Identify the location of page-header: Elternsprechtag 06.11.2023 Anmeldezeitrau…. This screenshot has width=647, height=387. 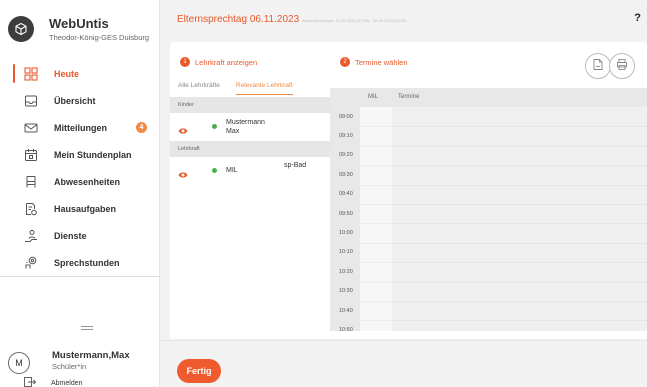
(404, 20).